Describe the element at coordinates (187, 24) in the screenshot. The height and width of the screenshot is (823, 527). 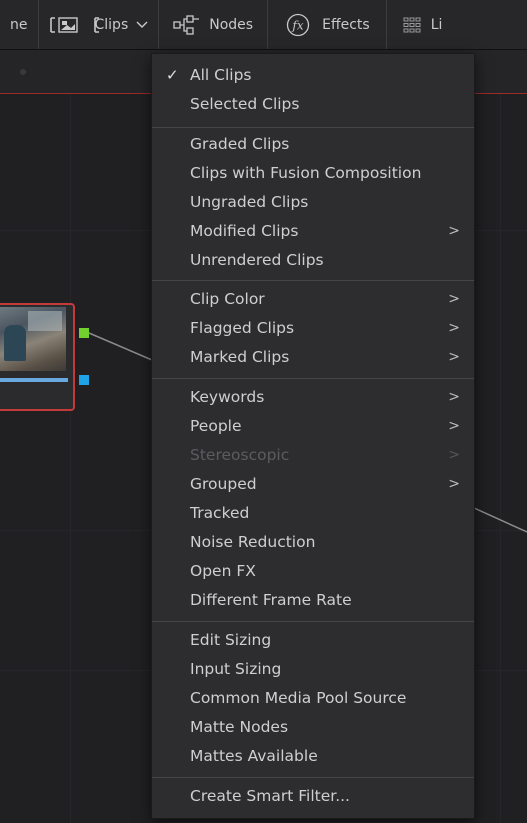
I see `nodes-icon` at that location.